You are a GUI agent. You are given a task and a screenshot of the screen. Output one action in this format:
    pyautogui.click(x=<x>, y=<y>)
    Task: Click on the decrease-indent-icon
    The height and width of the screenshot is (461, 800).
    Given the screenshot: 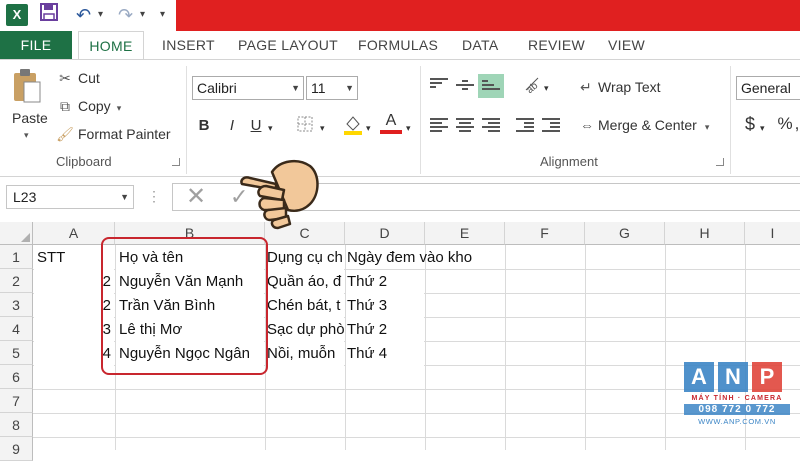 What is the action you would take?
    pyautogui.click(x=525, y=125)
    